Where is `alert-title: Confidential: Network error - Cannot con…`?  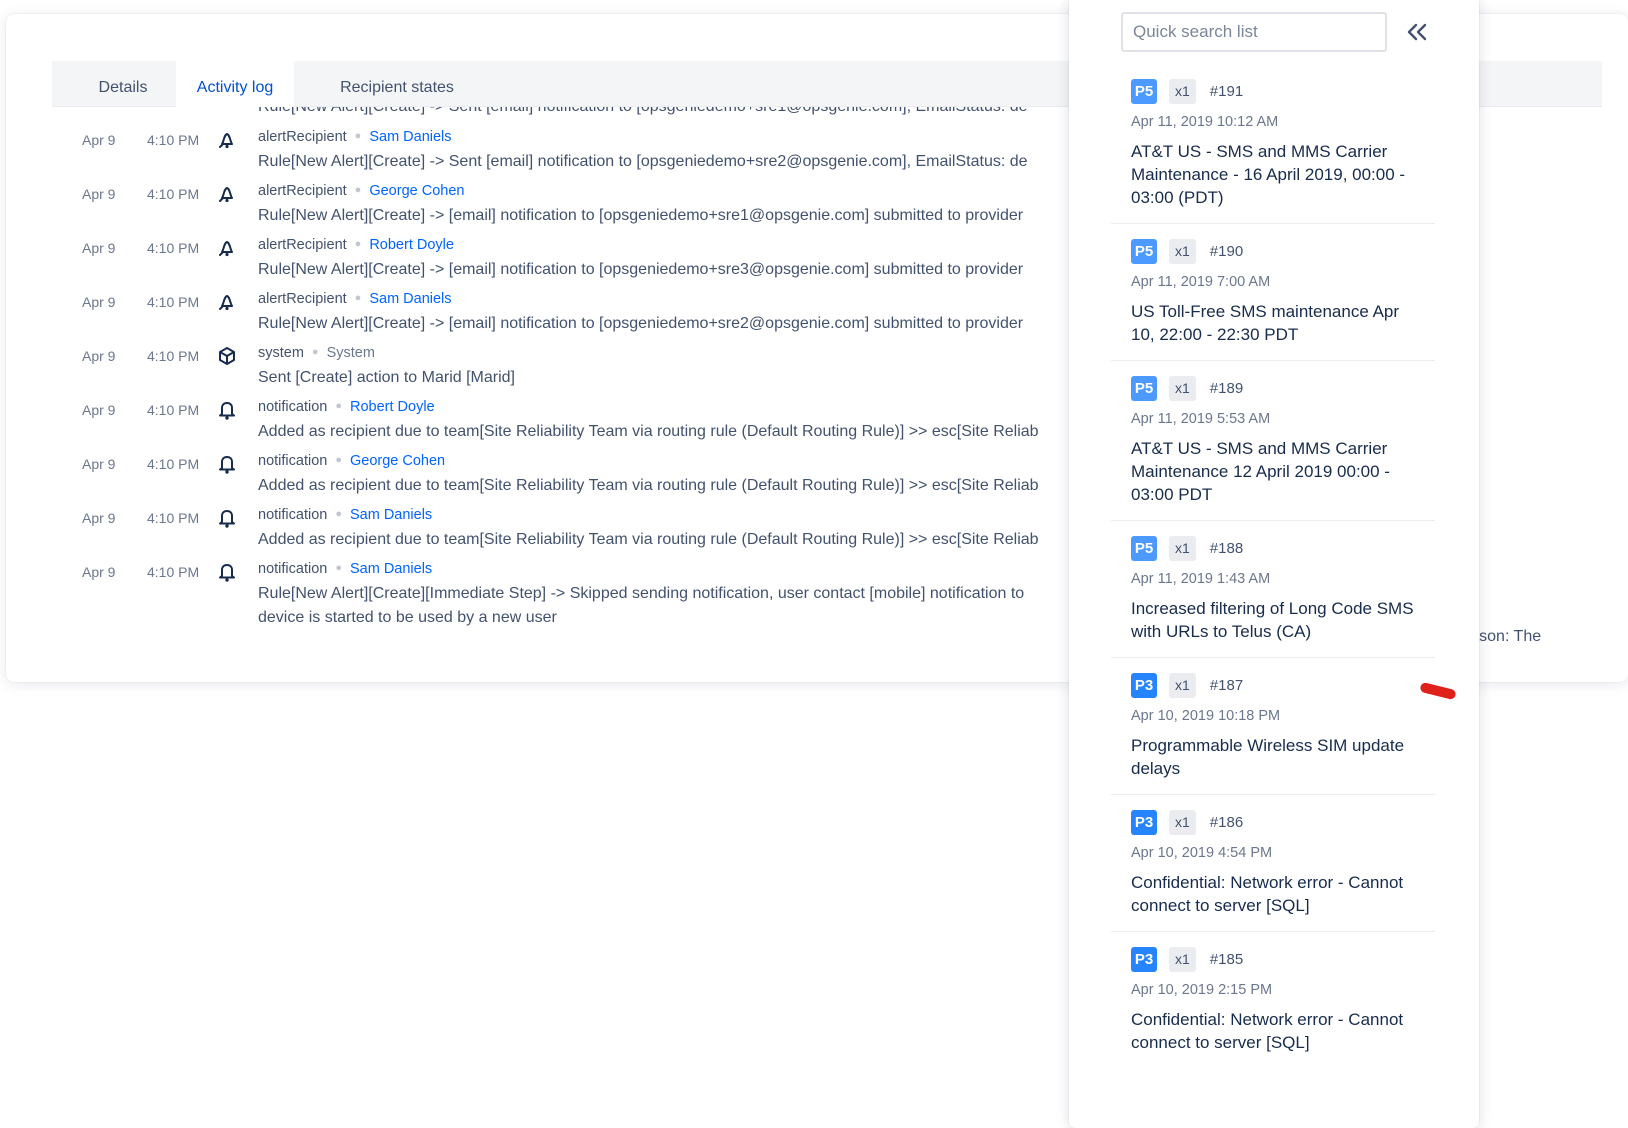 alert-title: Confidential: Network error - Cannot con… is located at coordinates (1267, 1031).